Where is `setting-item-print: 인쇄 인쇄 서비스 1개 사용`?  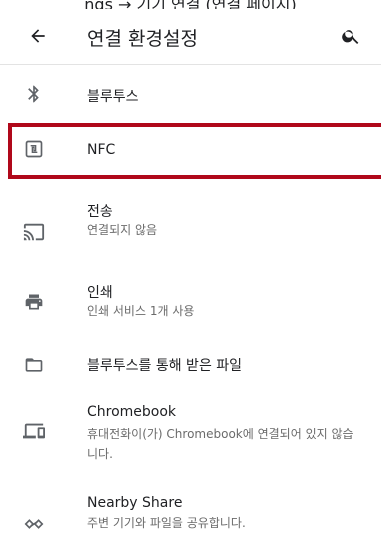
setting-item-print: 인쇄 인쇄 서비스 1개 사용 is located at coordinates (190, 305).